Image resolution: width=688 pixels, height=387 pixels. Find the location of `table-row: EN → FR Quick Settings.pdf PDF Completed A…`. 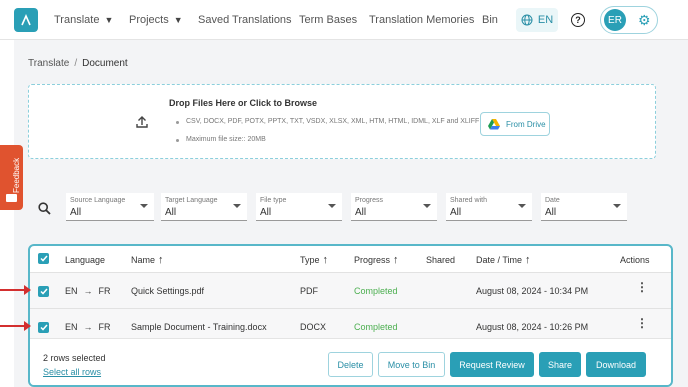

table-row: EN → FR Quick Settings.pdf PDF Completed A… is located at coordinates (350, 290).